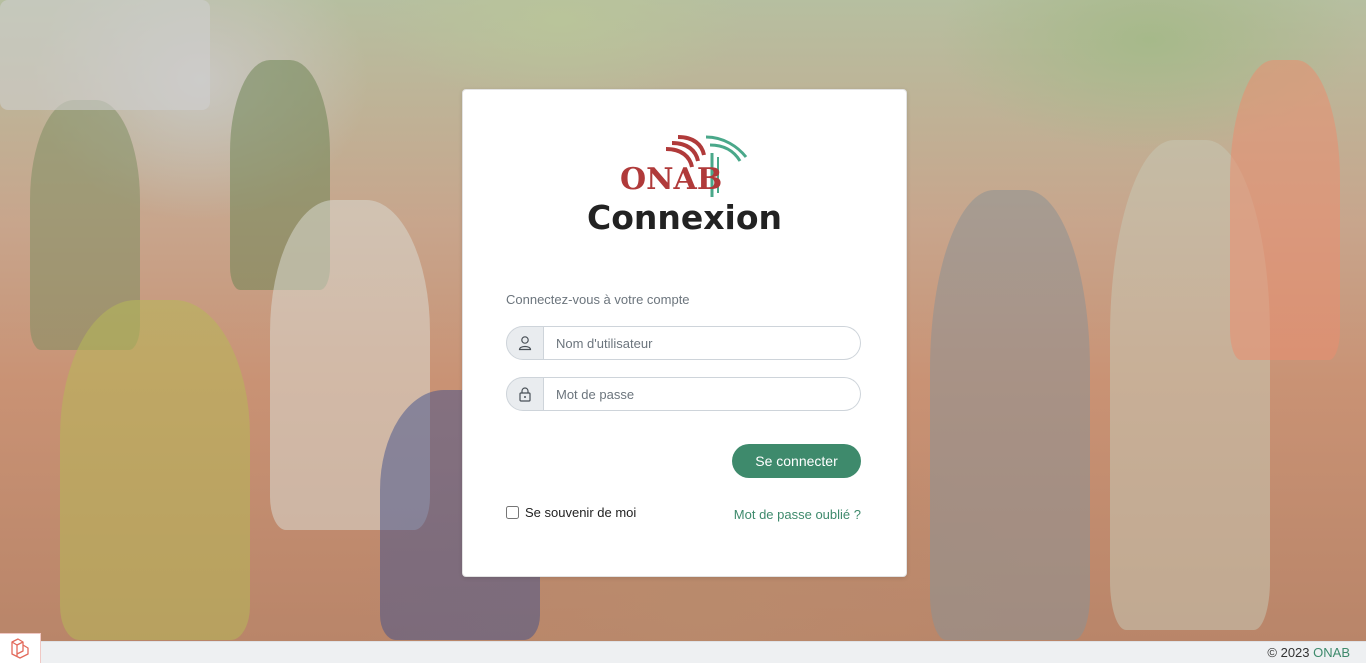 The height and width of the screenshot is (663, 1366). I want to click on footer-bar, so click(683, 652).